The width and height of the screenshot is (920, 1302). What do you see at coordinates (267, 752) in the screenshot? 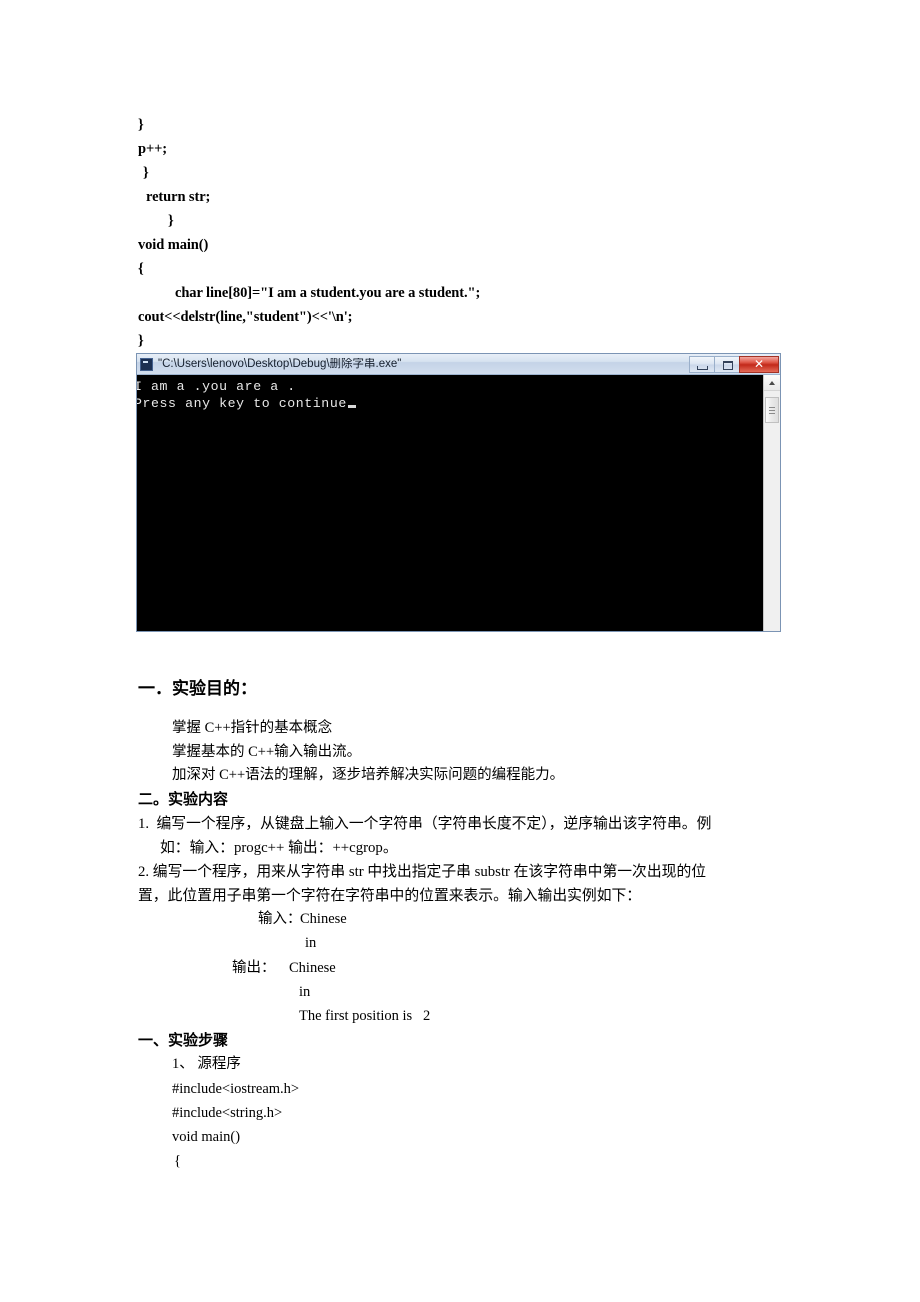
I see `purpose-line: 掌握基本的 C++输入输出流。` at bounding box center [267, 752].